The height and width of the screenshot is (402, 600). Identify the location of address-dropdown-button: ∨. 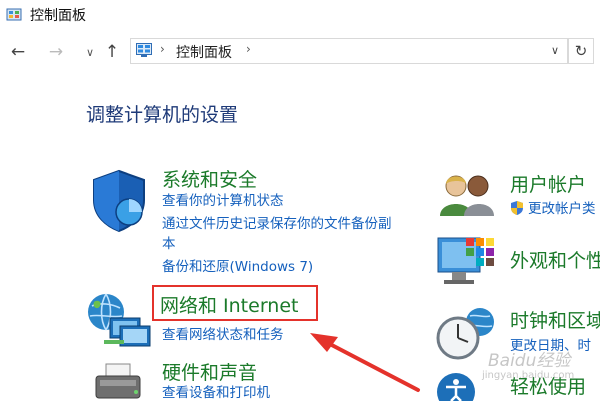
(555, 50).